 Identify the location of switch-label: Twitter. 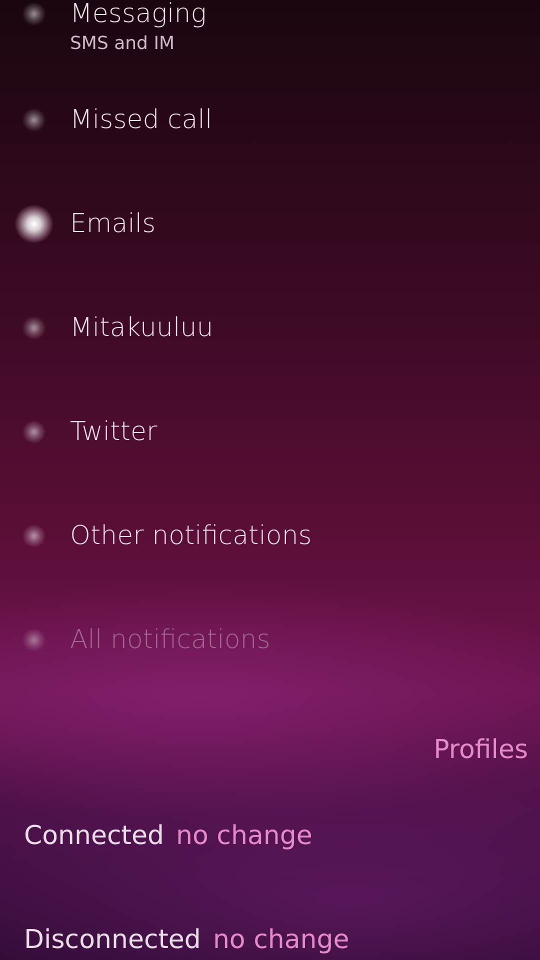
(114, 432).